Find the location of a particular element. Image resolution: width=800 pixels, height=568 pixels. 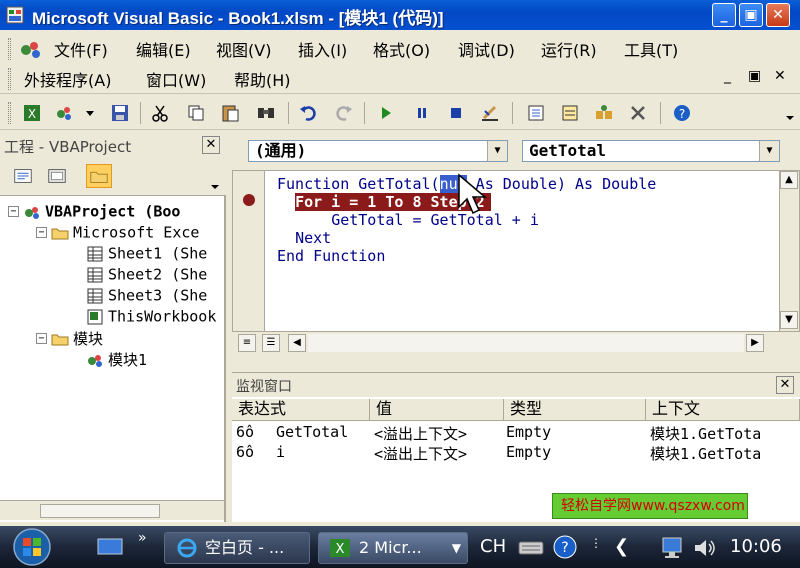

paste-icon is located at coordinates (230, 113).